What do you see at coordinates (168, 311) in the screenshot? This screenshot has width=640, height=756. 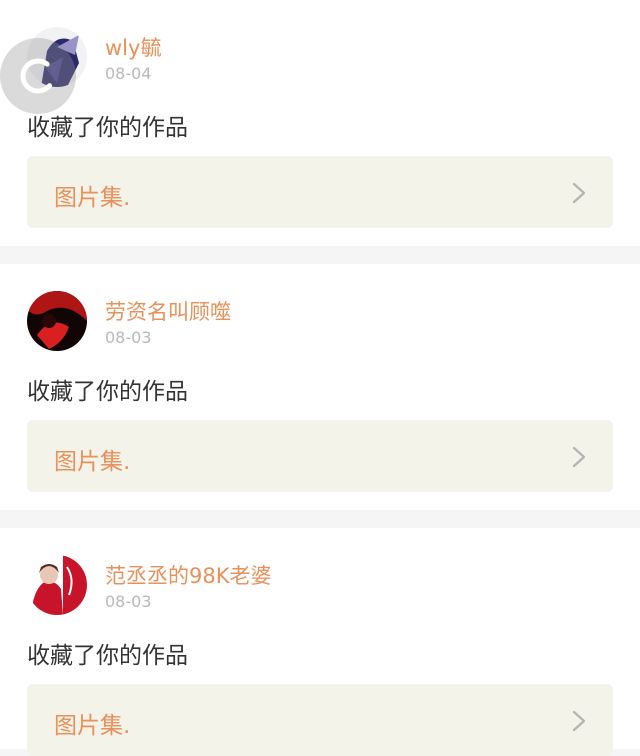 I see `username: 劳资名叫顾噬` at bounding box center [168, 311].